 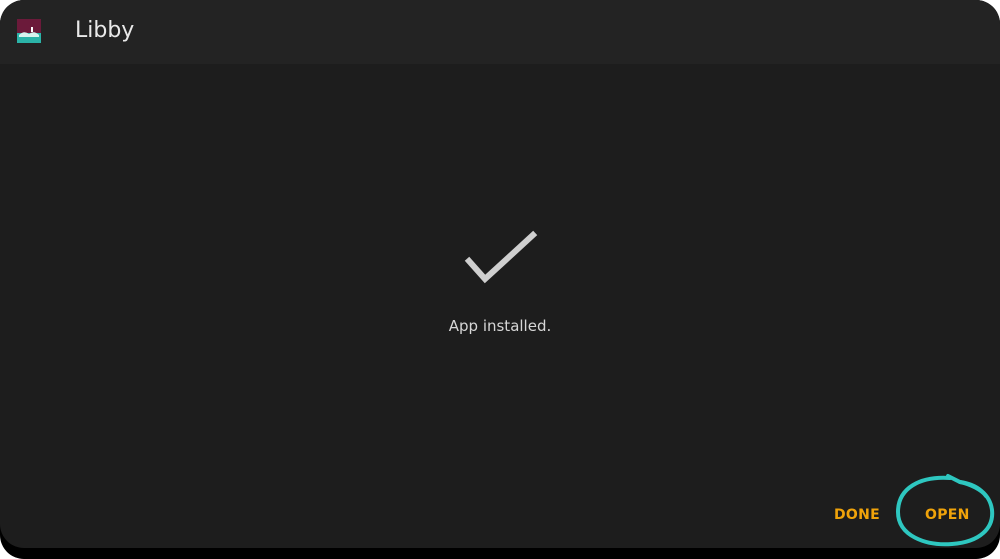 What do you see at coordinates (105, 30) in the screenshot?
I see `app-title: Libby` at bounding box center [105, 30].